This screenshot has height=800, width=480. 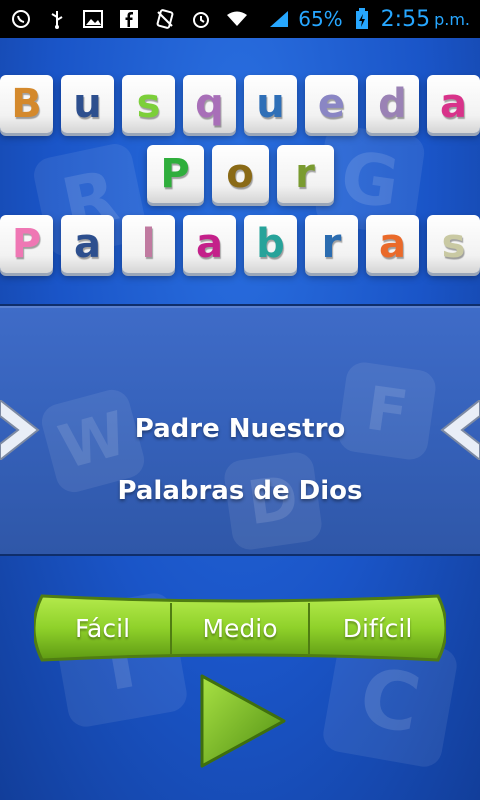 I want to click on wifi-icon, so click(x=237, y=19).